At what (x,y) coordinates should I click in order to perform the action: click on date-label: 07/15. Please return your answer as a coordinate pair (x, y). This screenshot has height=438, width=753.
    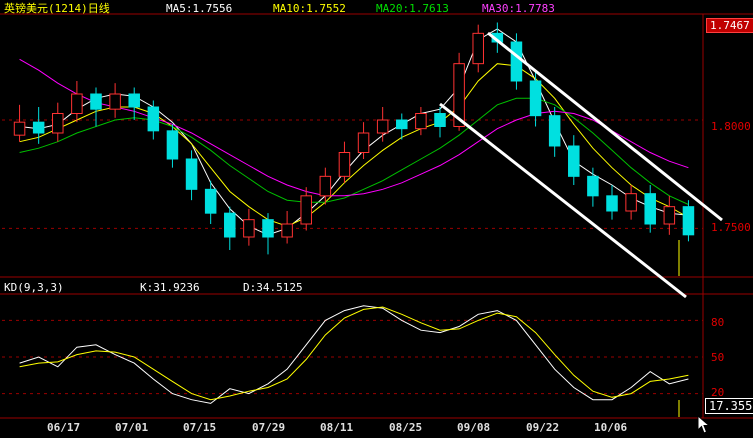
    Looking at the image, I should click on (200, 427).